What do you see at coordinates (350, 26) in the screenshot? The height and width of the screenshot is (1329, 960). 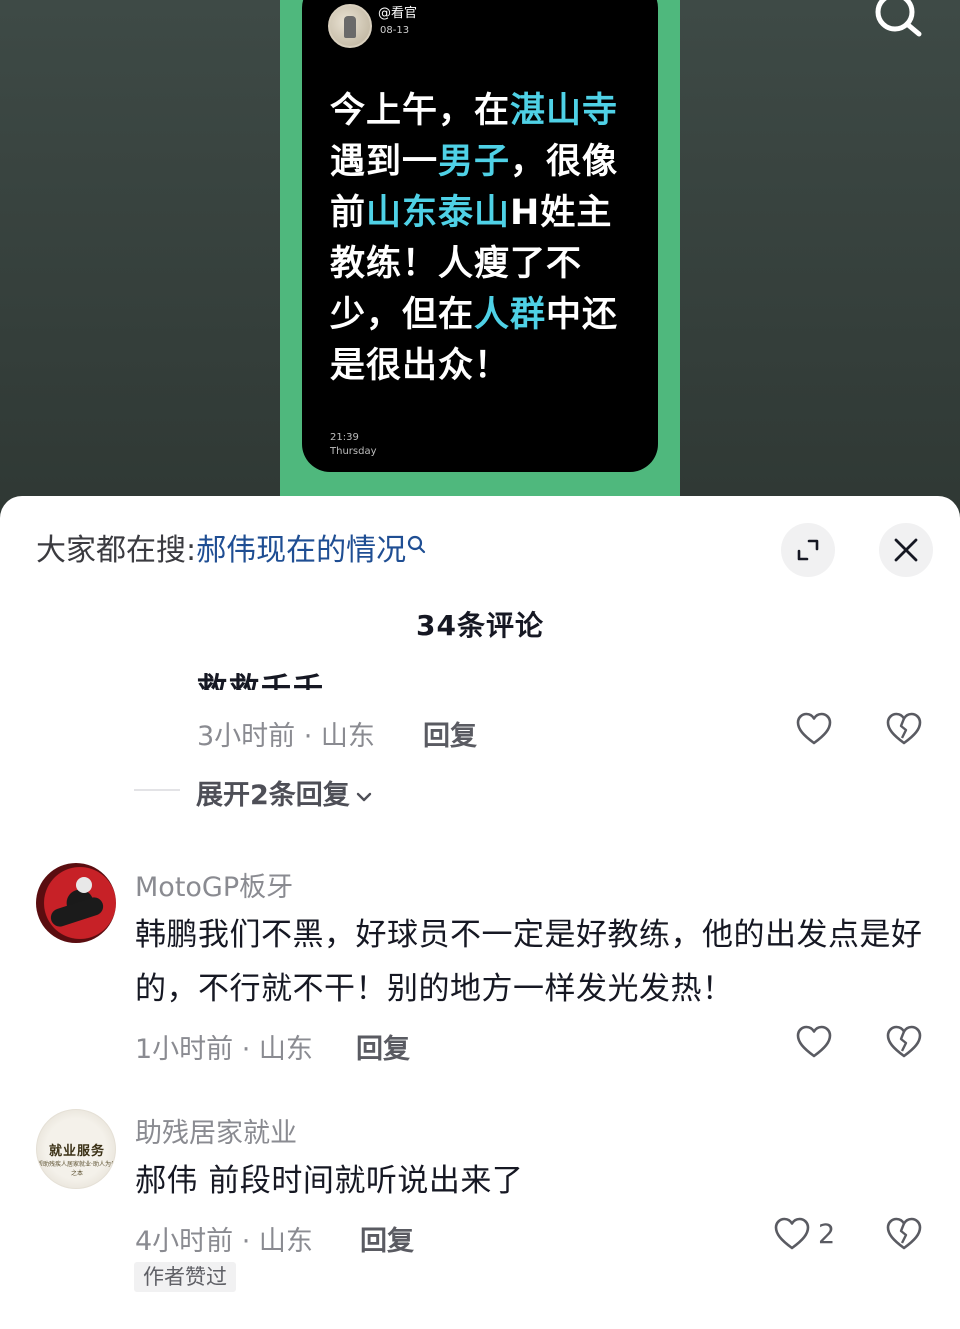 I see `post-author-avatar` at bounding box center [350, 26].